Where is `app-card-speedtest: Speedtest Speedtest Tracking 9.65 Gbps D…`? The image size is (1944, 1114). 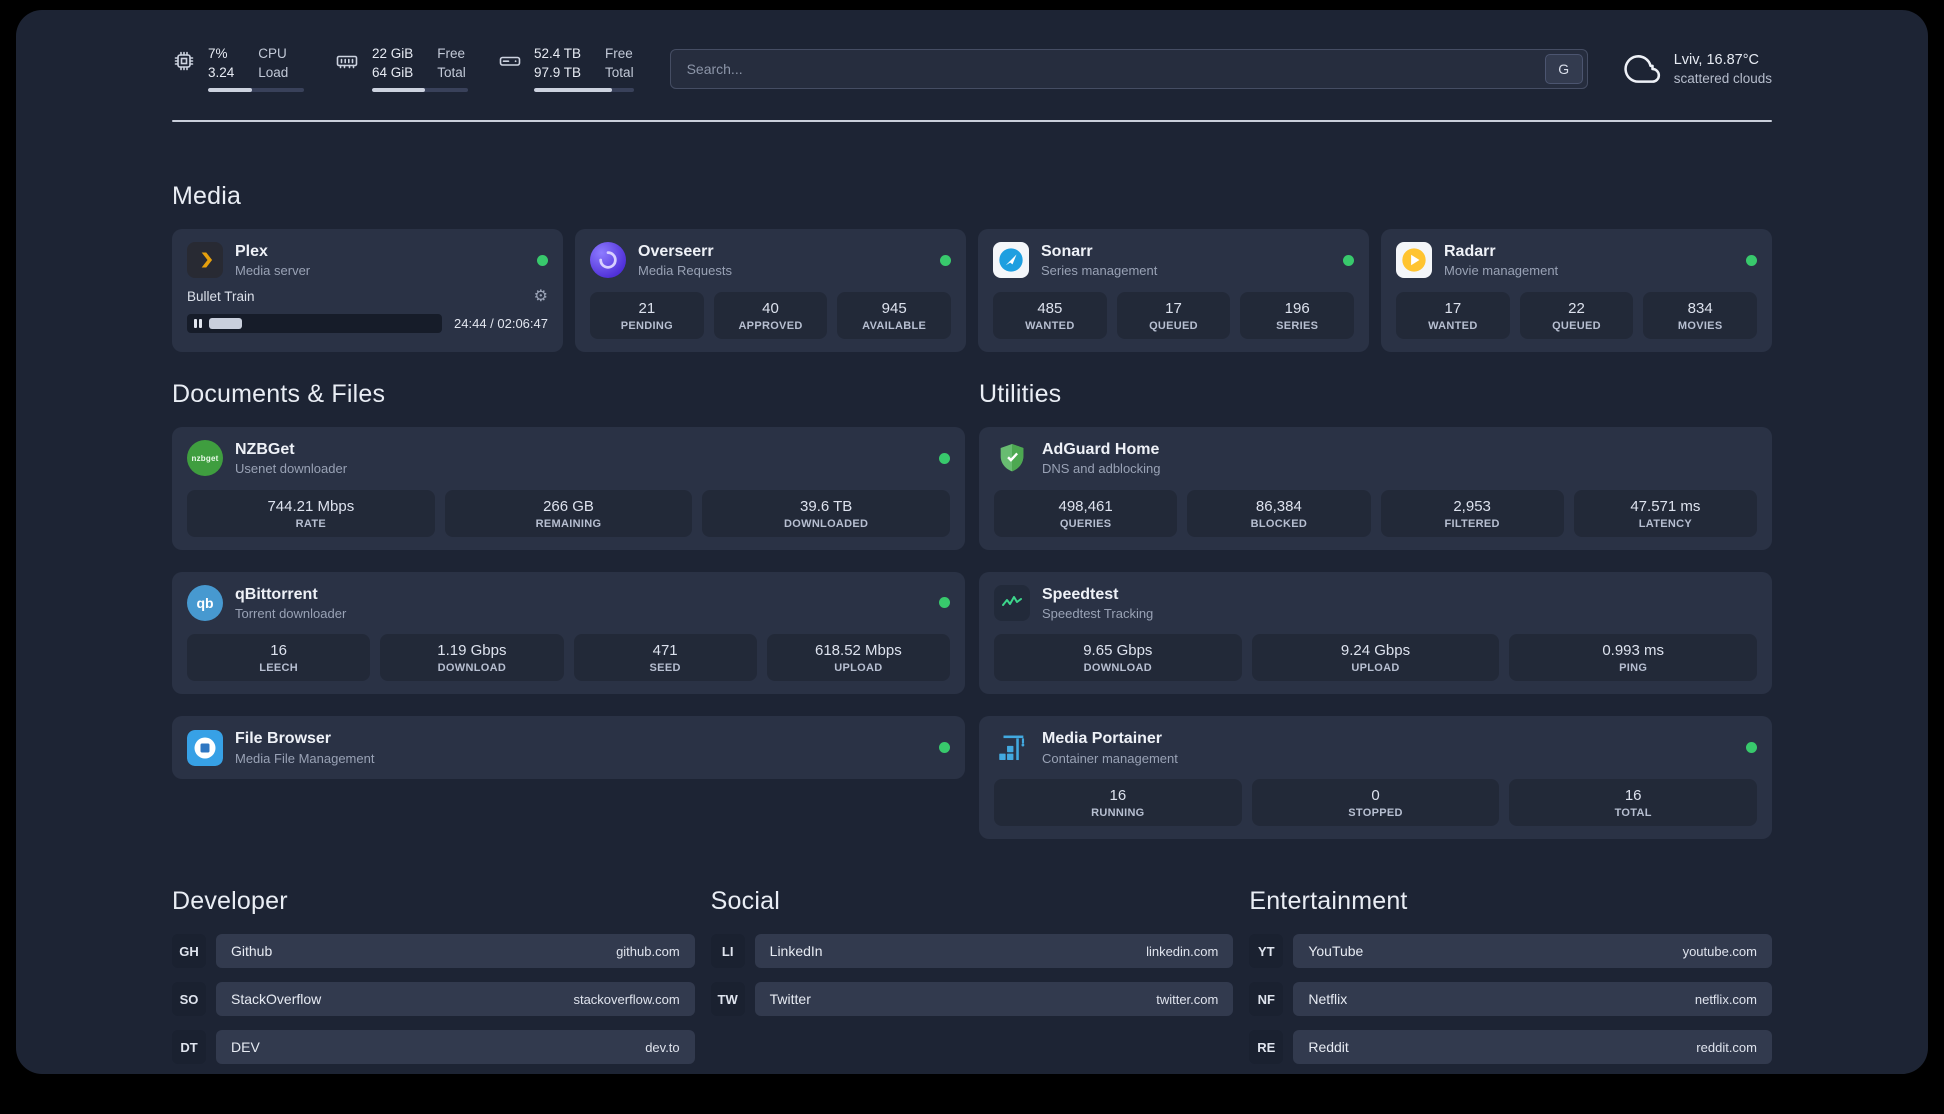
app-card-speedtest: Speedtest Speedtest Tracking 9.65 Gbps D… is located at coordinates (1375, 633).